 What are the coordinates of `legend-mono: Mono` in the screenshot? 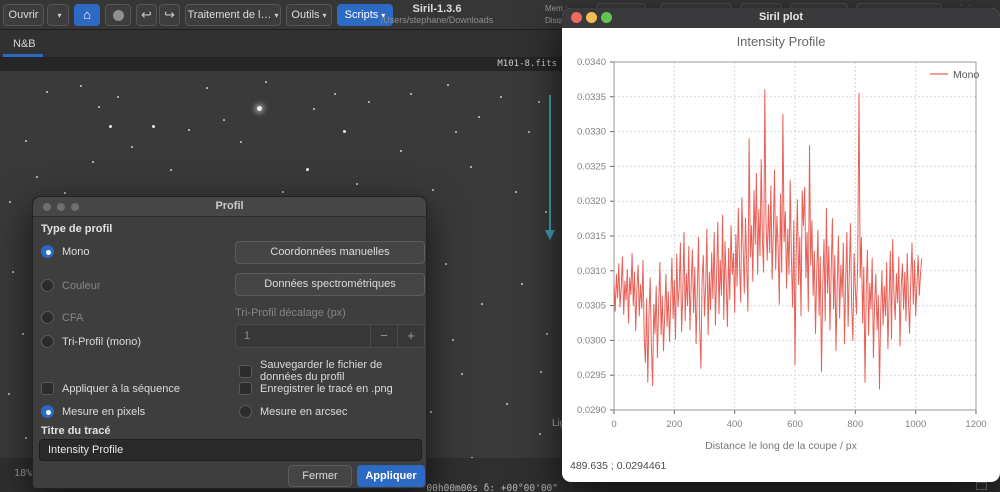 It's located at (966, 75).